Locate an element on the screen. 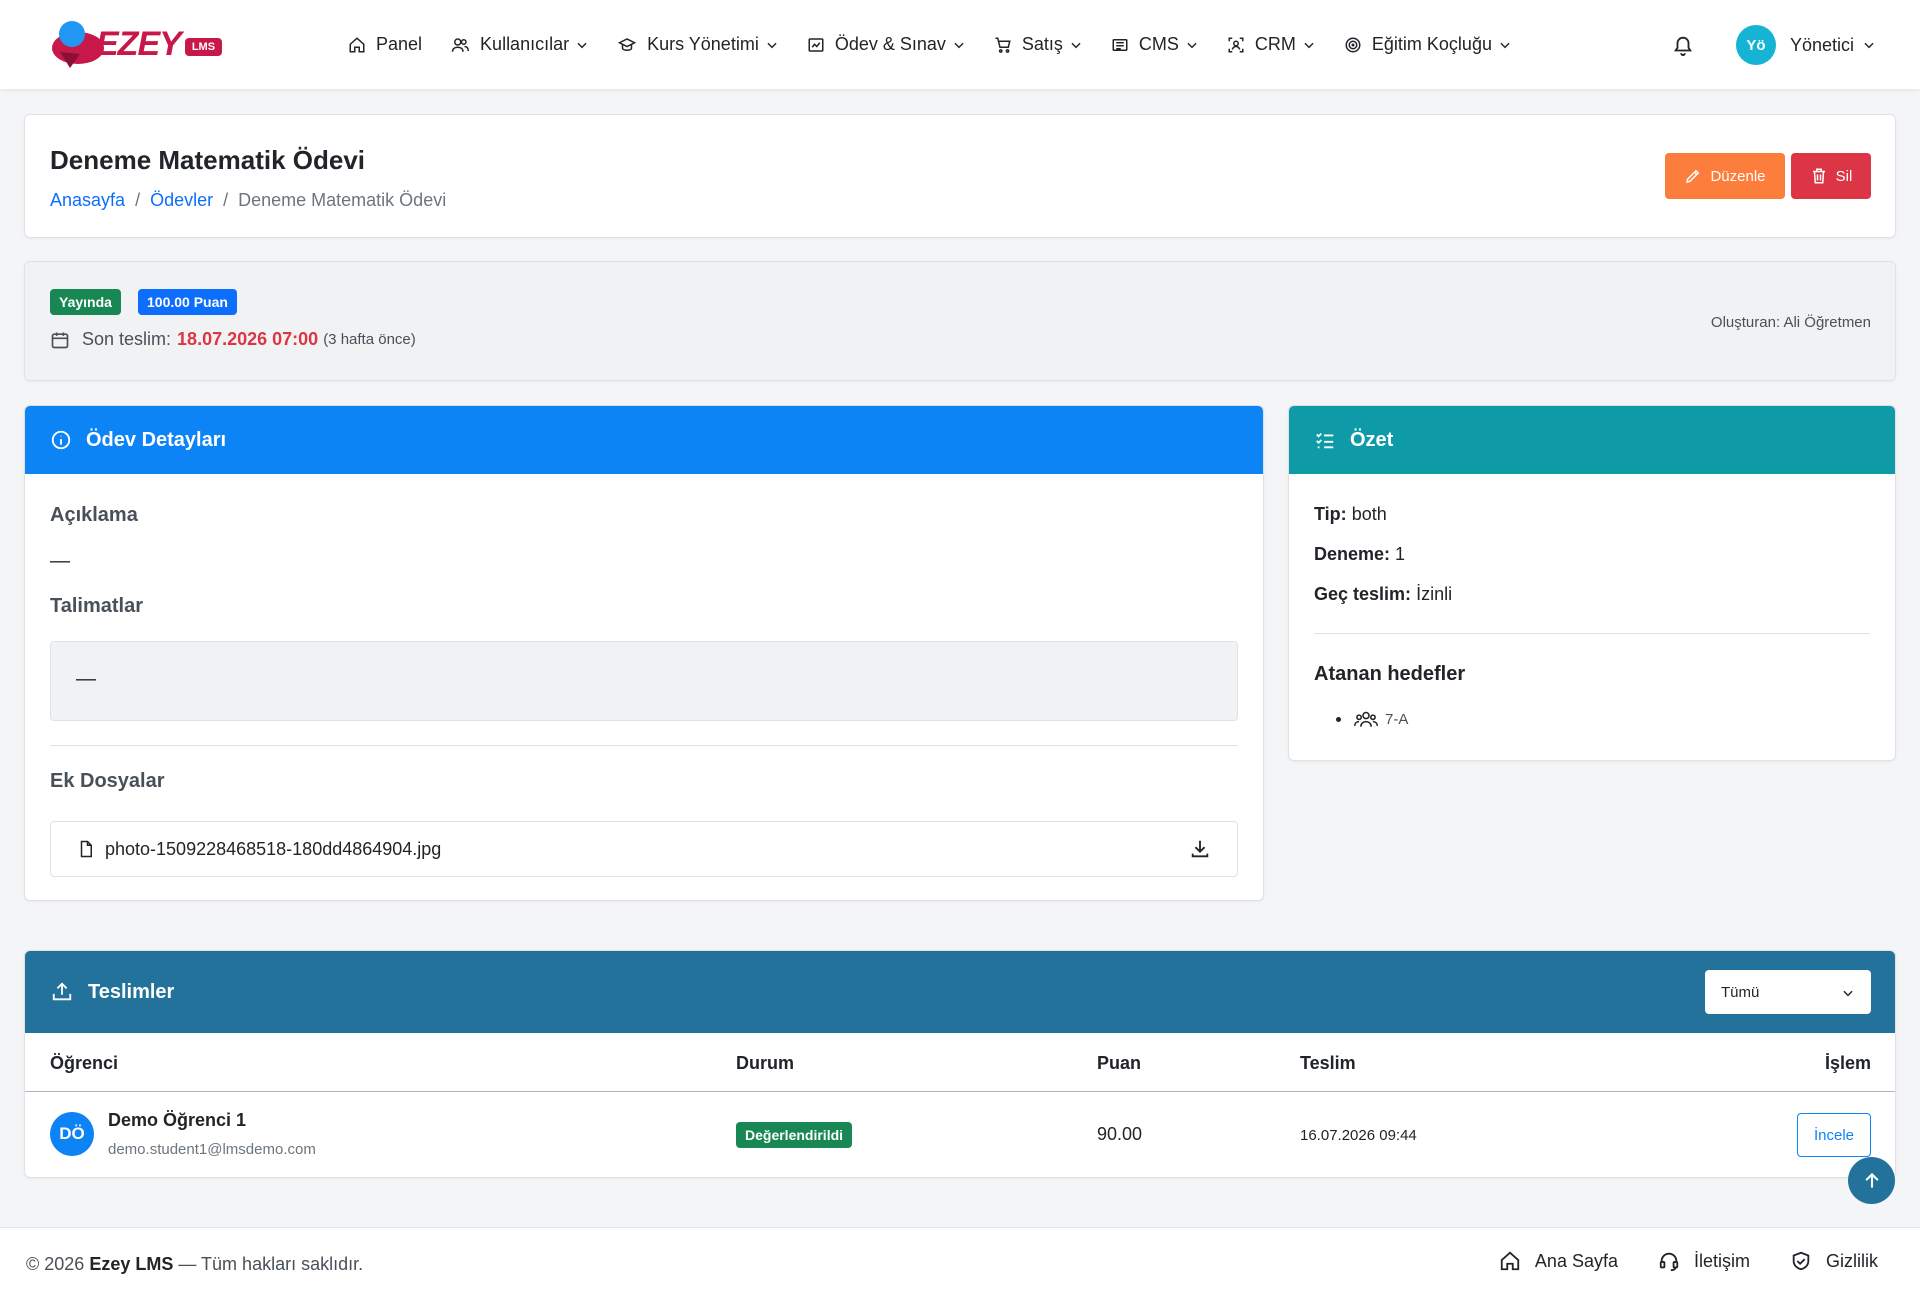 The height and width of the screenshot is (1301, 1920). target-item: 7-A is located at coordinates (1372, 719).